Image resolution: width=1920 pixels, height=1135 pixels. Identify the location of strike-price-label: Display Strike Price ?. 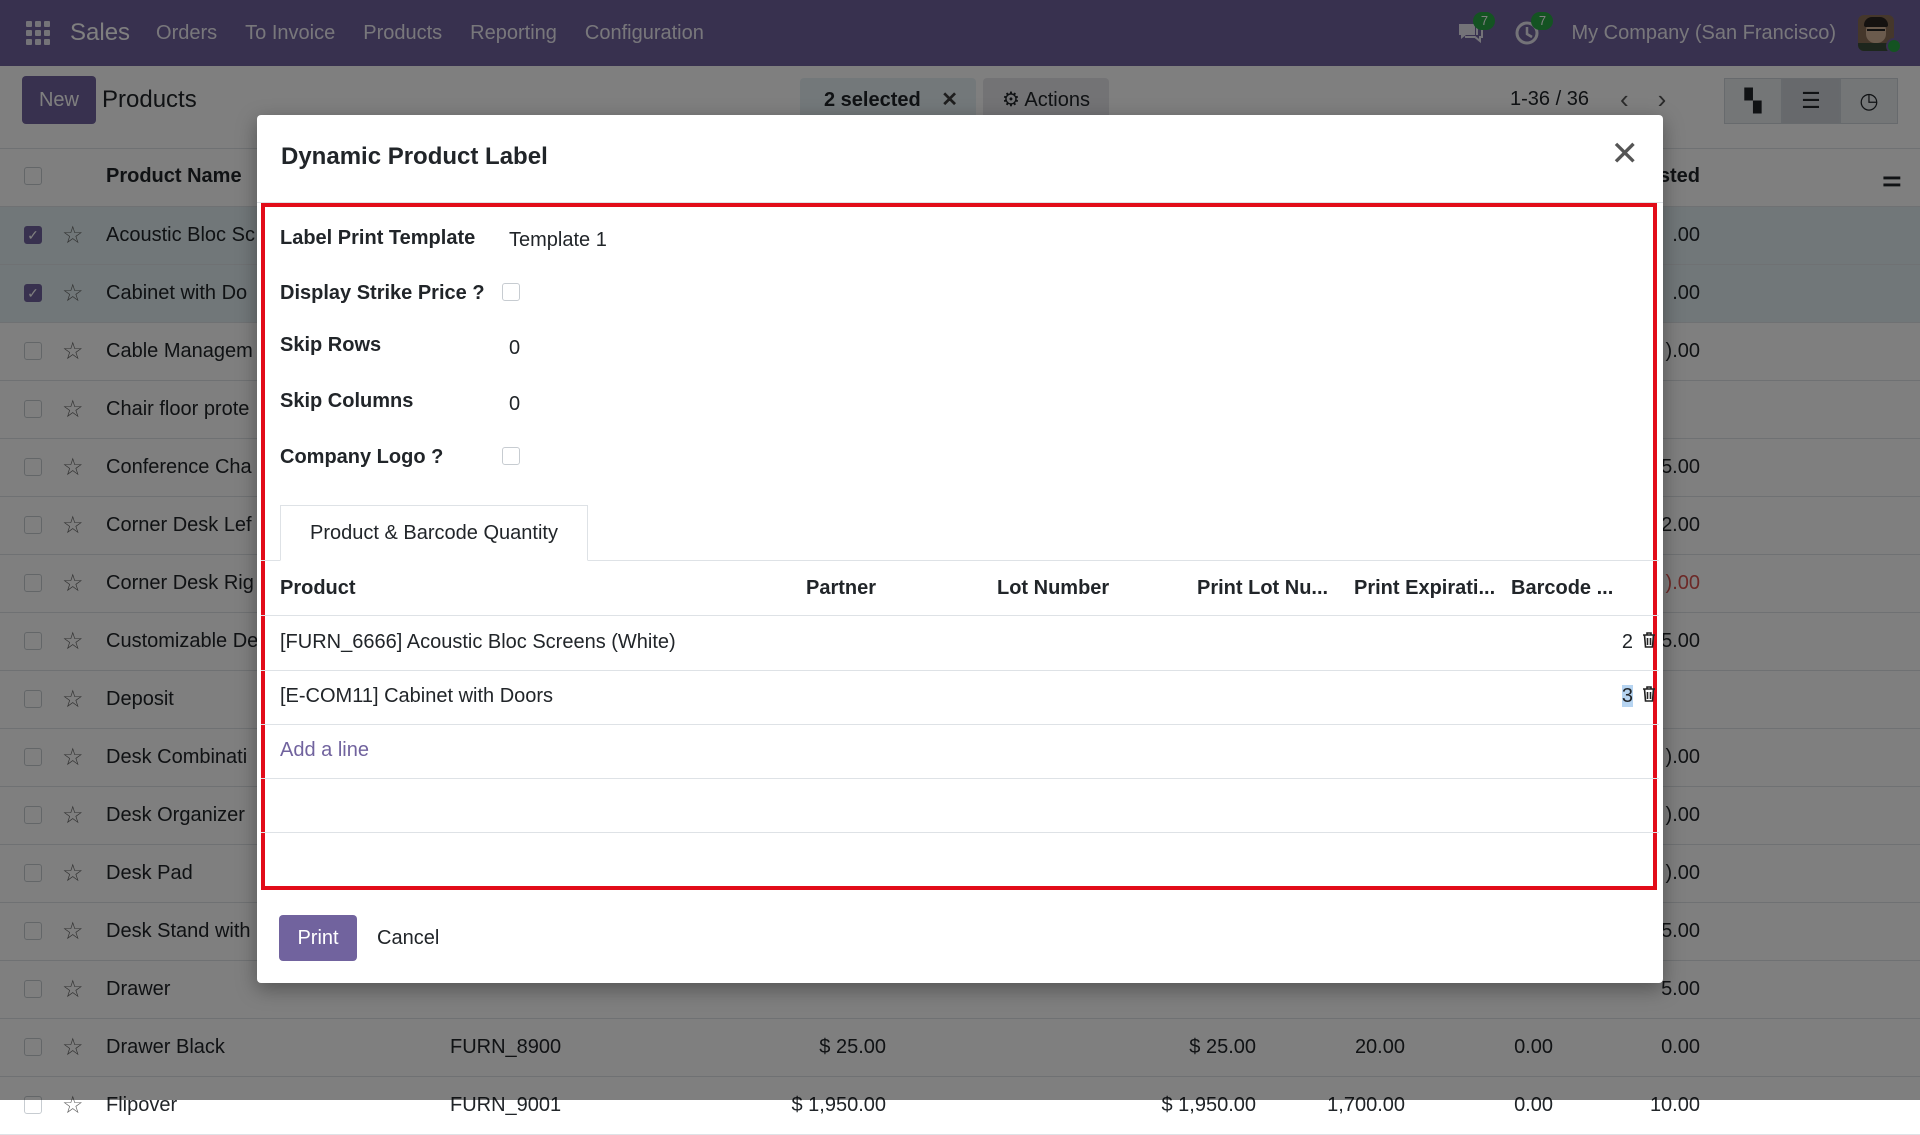
(382, 293).